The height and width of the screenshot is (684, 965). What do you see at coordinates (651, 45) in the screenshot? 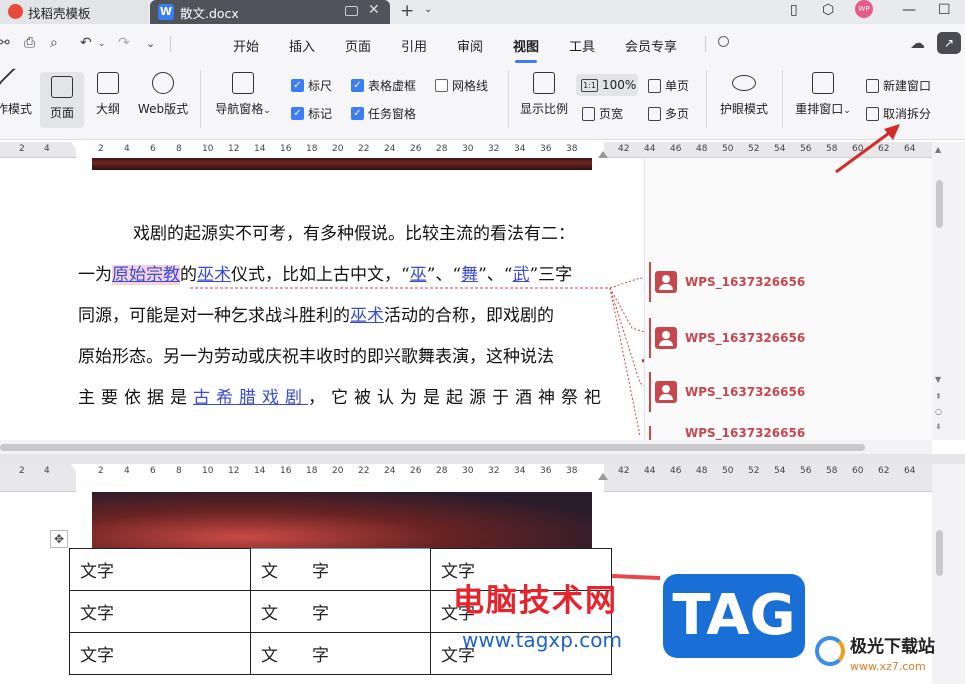
I see `menu-member: 会员专享` at bounding box center [651, 45].